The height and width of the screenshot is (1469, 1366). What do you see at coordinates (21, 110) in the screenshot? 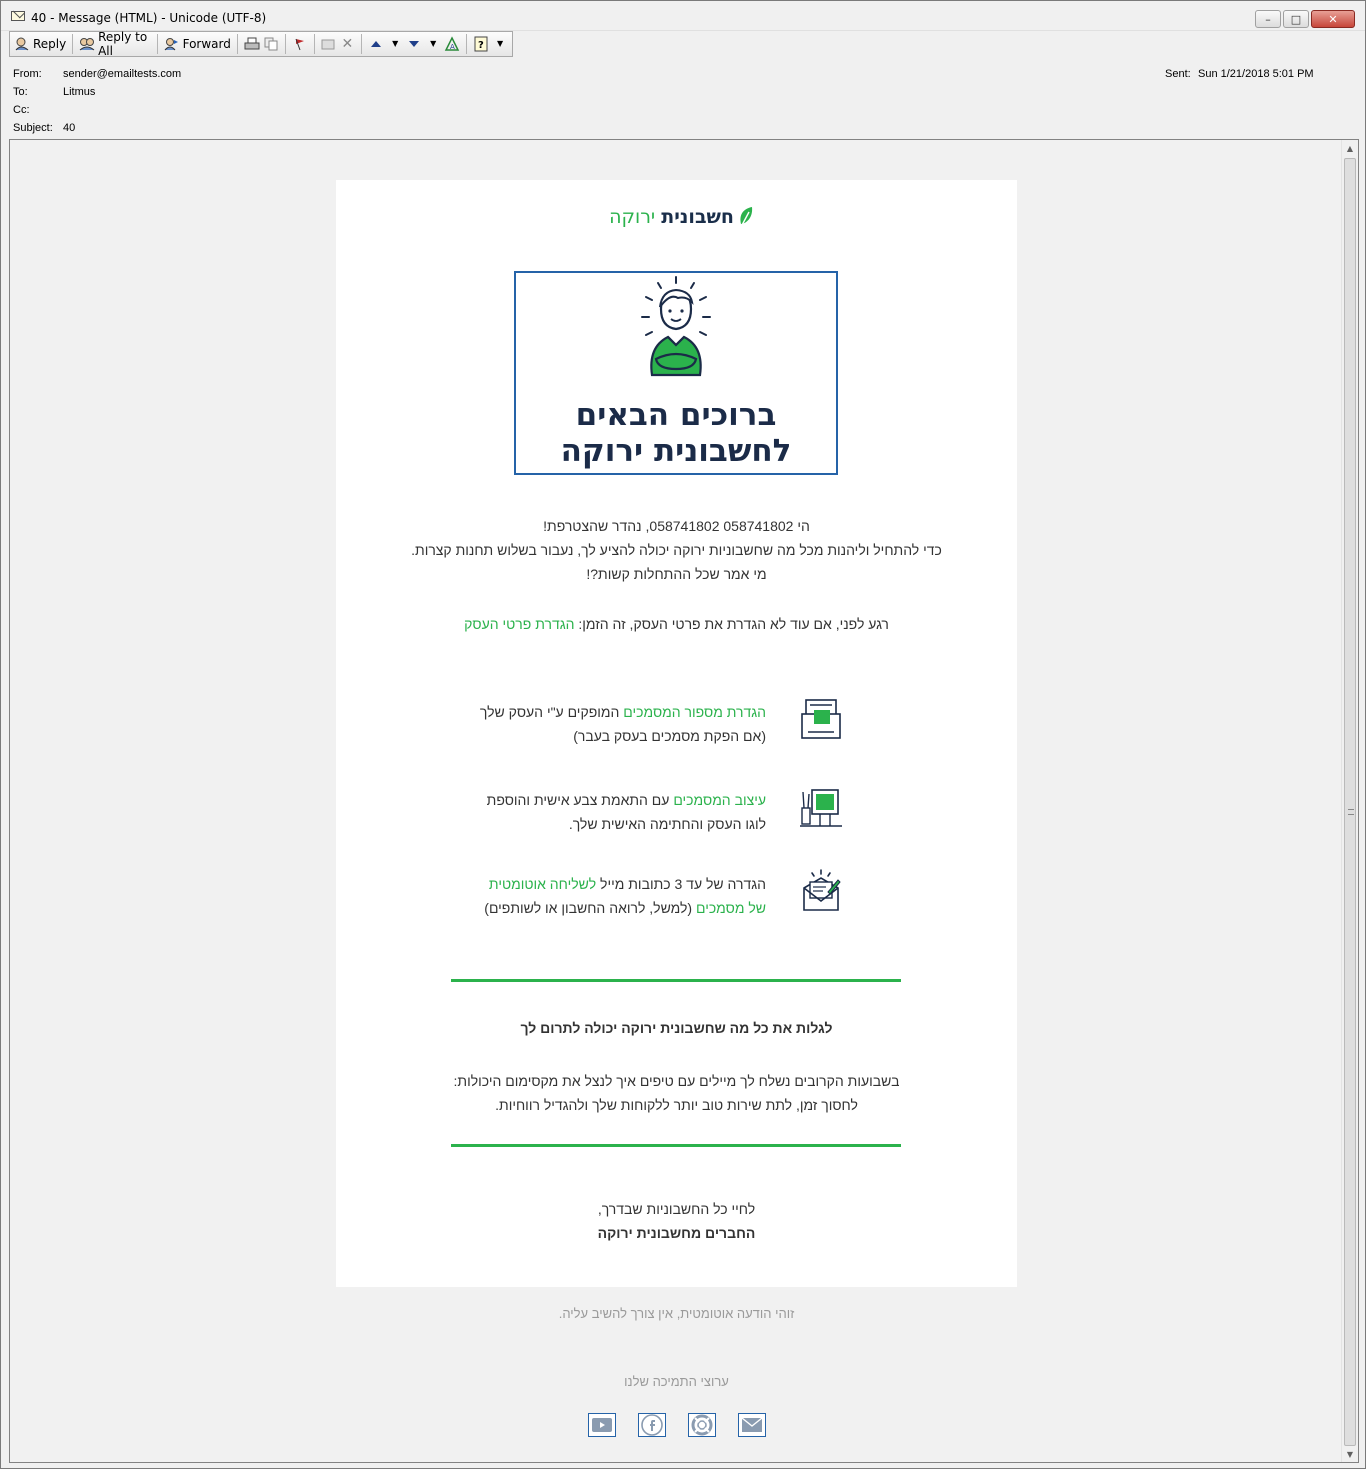
I see `cc-label: Cc:` at bounding box center [21, 110].